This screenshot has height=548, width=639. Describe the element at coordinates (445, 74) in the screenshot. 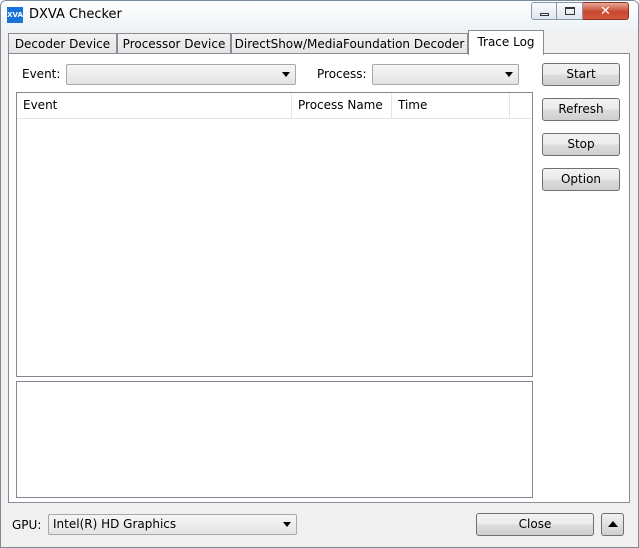

I see `process-dropdown` at that location.